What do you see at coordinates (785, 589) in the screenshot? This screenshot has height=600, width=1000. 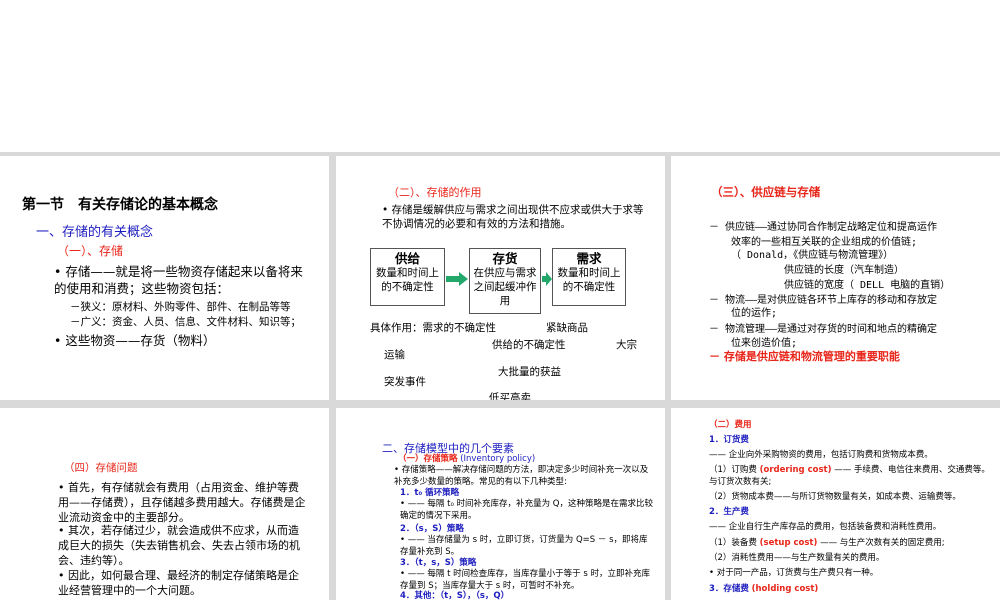 I see `english-term: (holding cost)` at bounding box center [785, 589].